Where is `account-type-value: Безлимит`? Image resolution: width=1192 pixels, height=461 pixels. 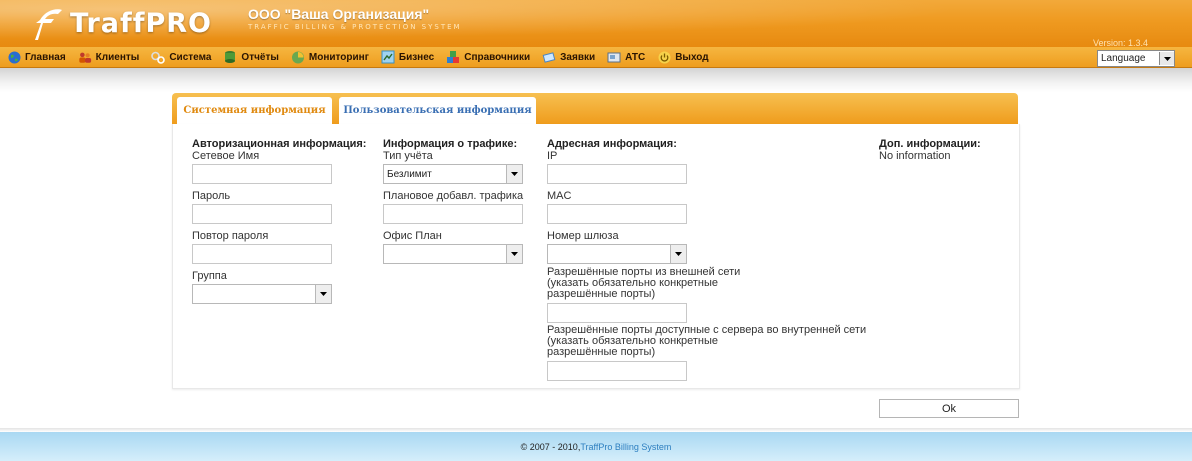 account-type-value: Безлимит is located at coordinates (409, 174).